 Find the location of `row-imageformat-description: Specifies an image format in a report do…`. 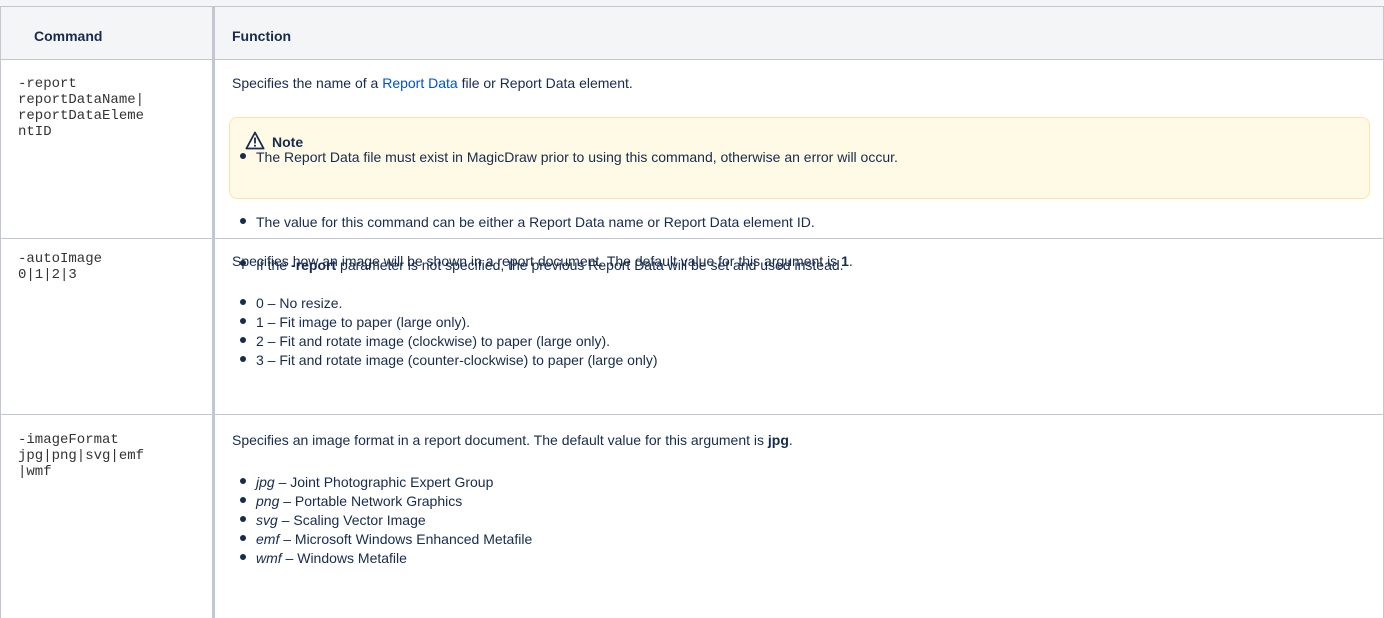

row-imageformat-description: Specifies an image format in a report do… is located at coordinates (512, 440).